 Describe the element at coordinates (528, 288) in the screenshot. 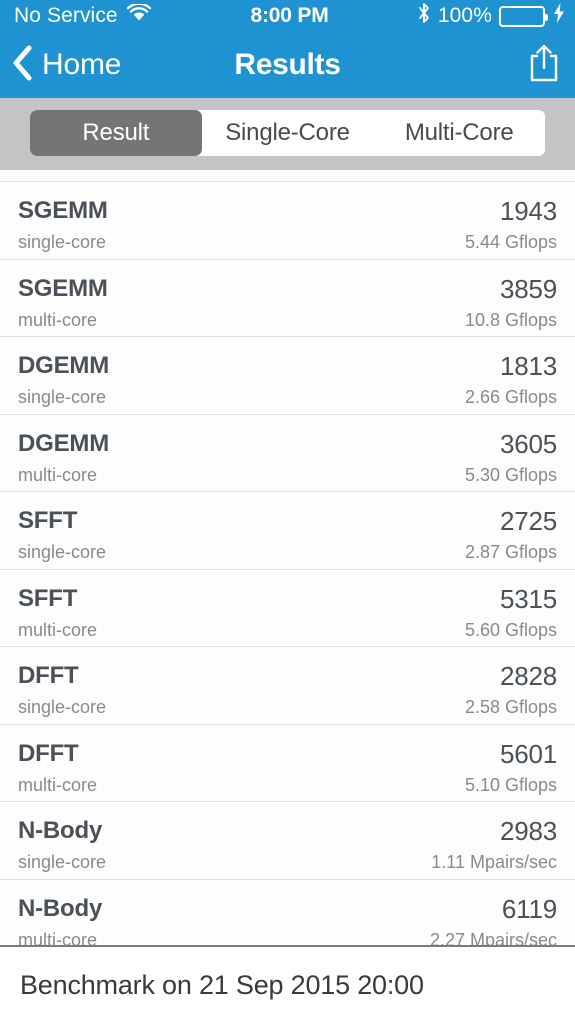

I see `benchmark-score: 3859` at that location.